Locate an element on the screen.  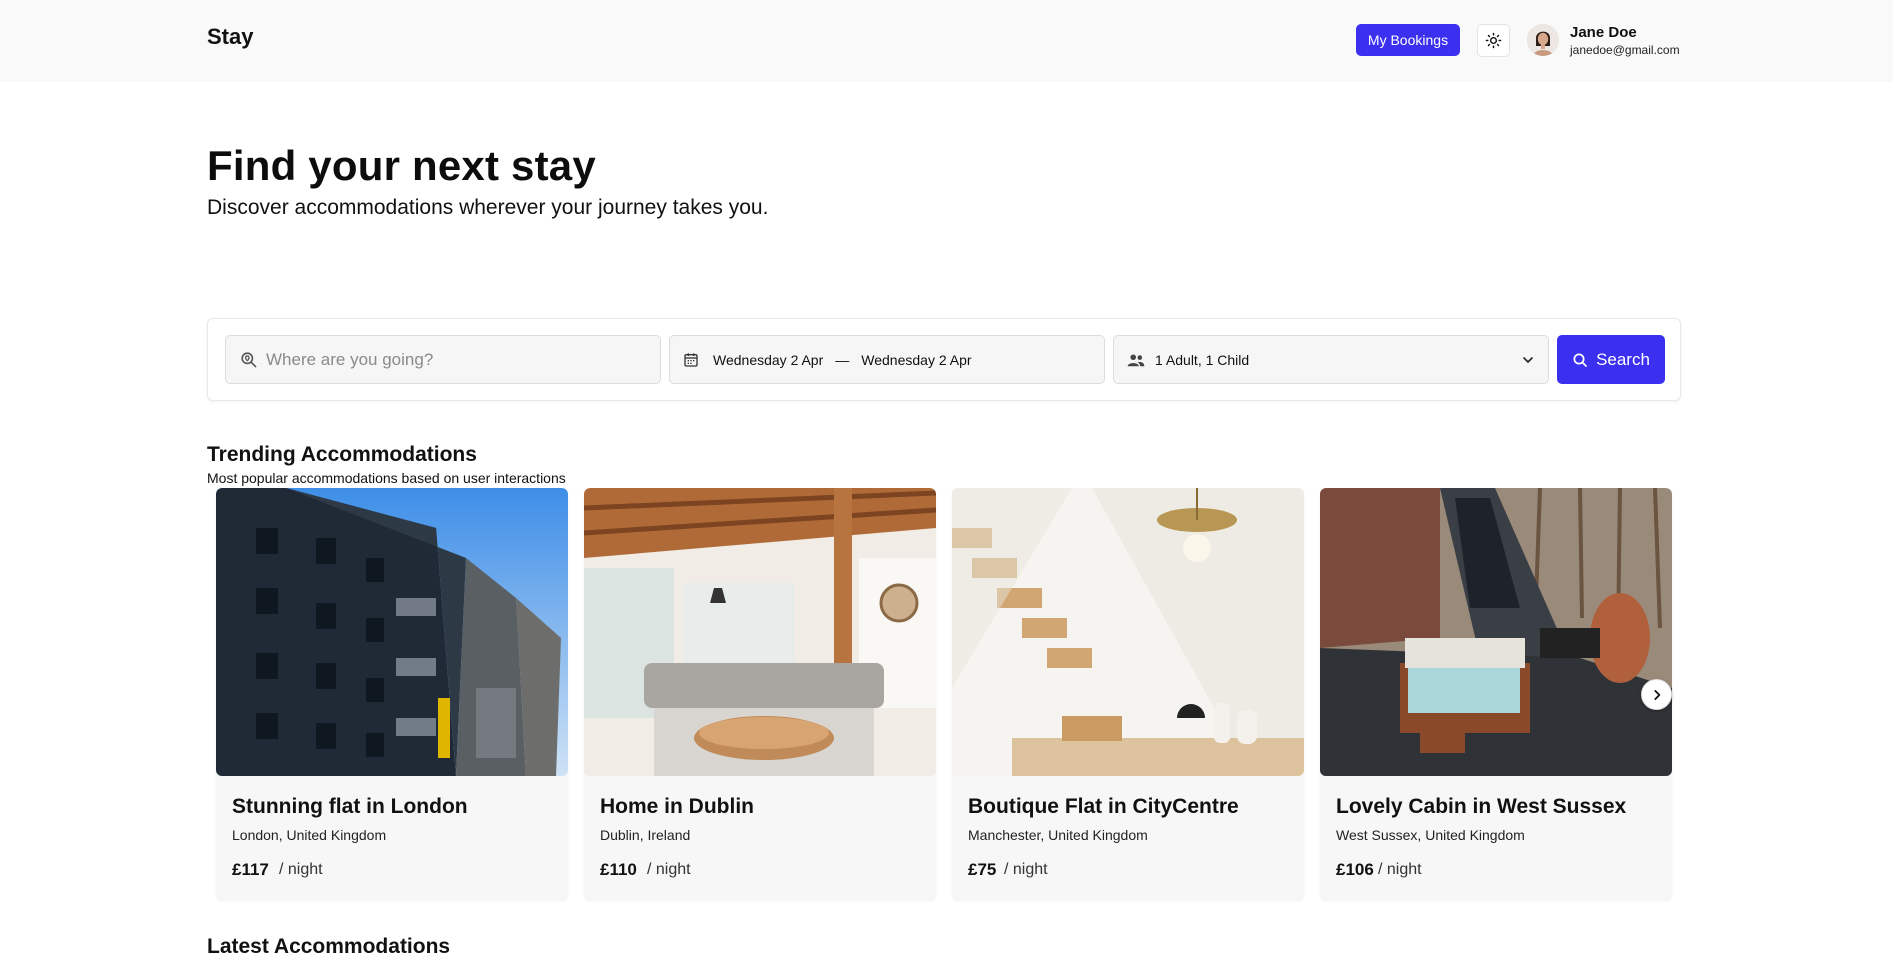
accommodation-location: Dublin, Ireland is located at coordinates (645, 835).